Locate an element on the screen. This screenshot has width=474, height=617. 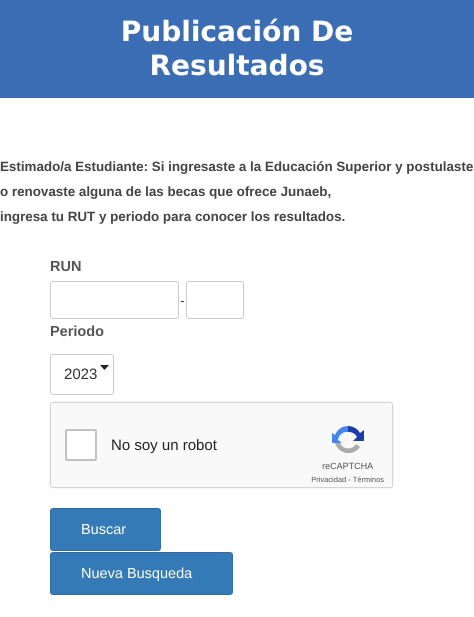
run-input-field is located at coordinates (114, 300).